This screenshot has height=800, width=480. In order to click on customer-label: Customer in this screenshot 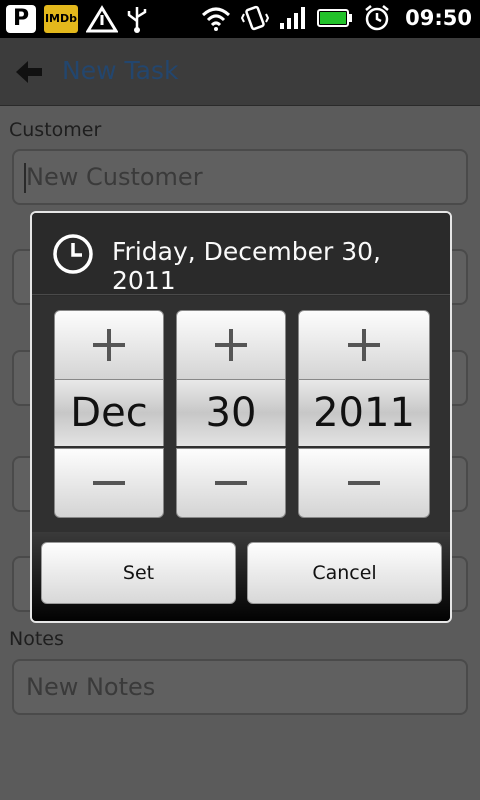, I will do `click(55, 130)`.